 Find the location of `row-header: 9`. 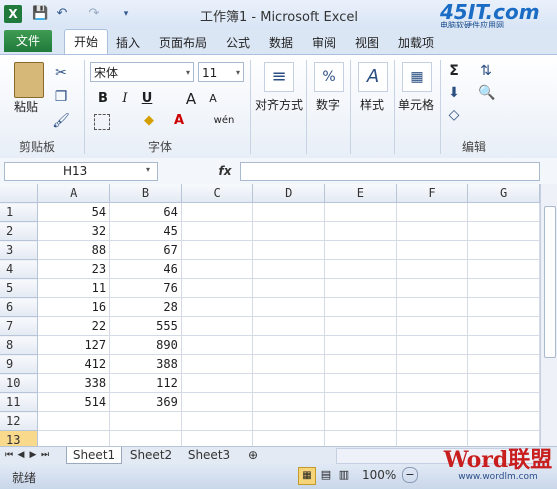

row-header: 9 is located at coordinates (19, 364).